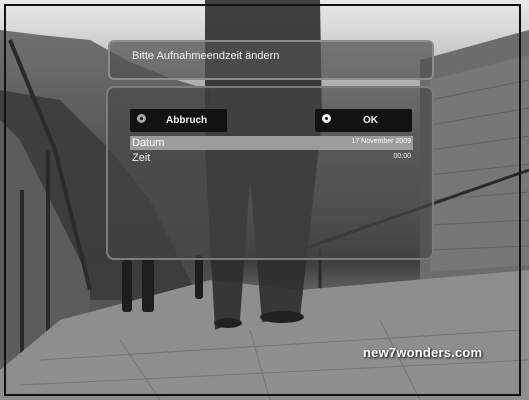  I want to click on date-field-row: Datum 17 November 2009, so click(271, 143).